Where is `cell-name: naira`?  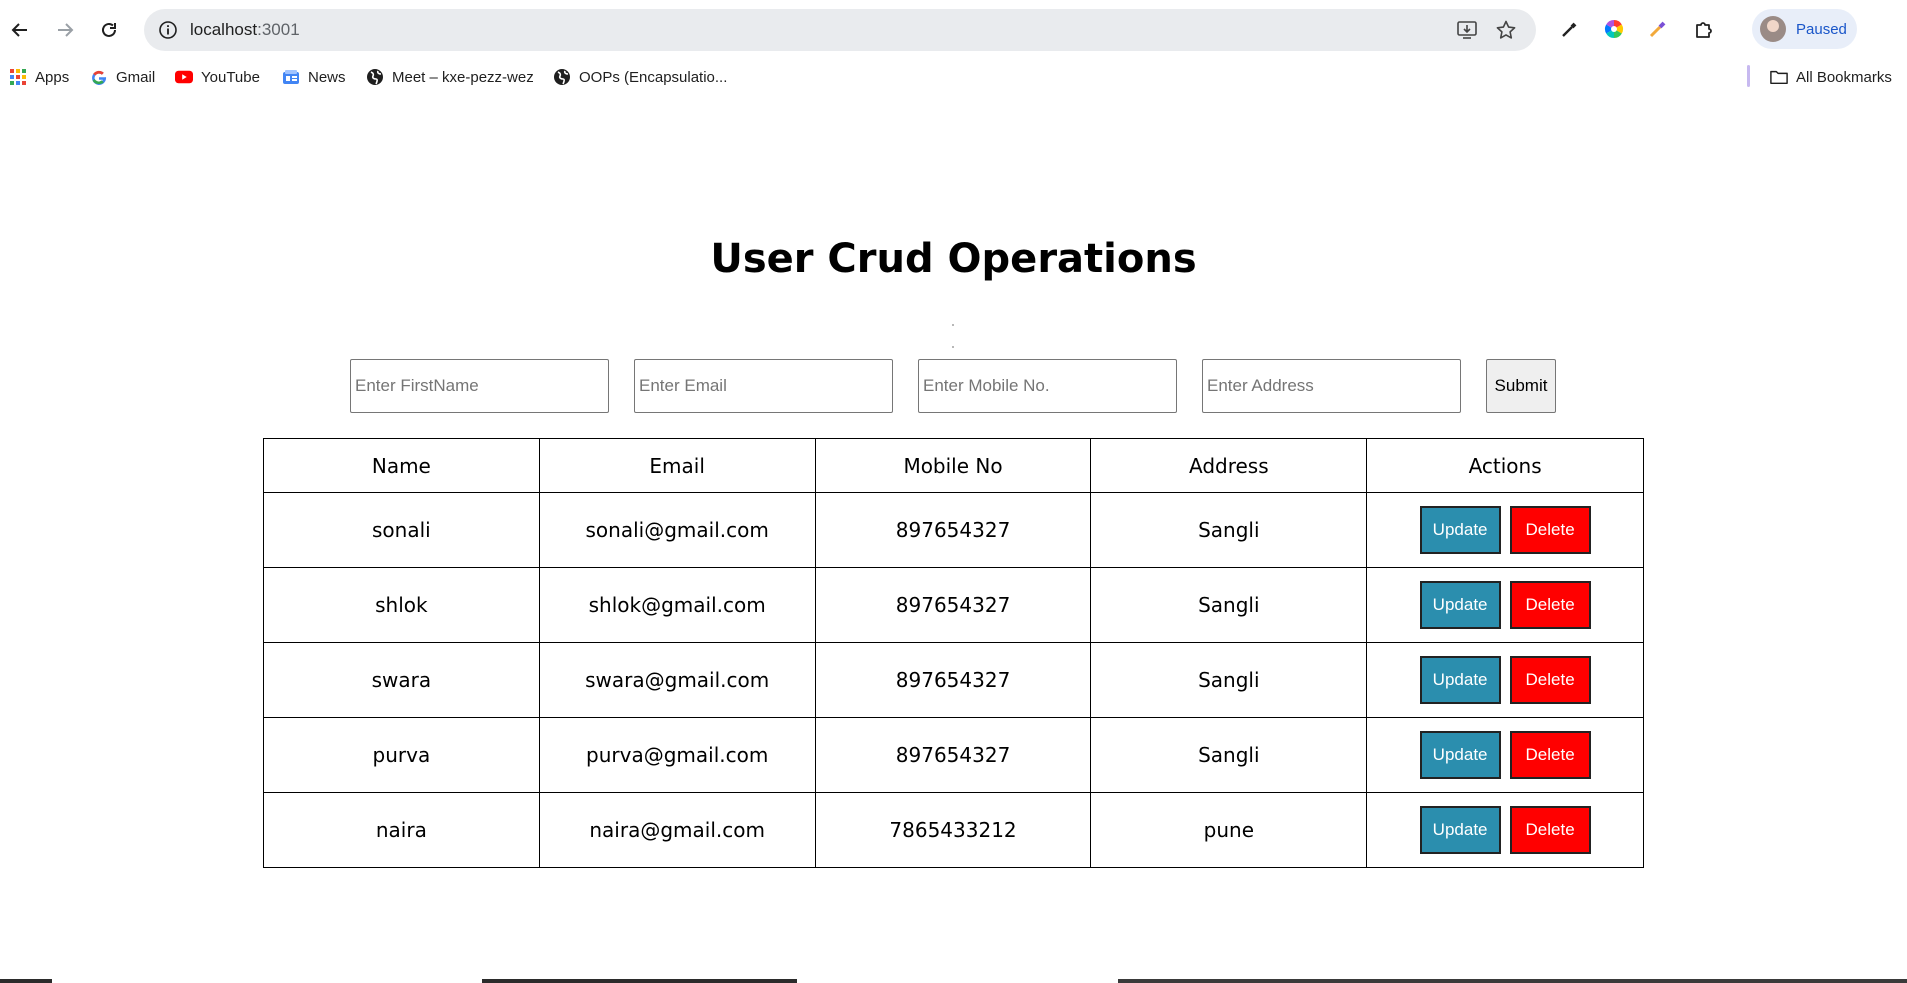
cell-name: naira is located at coordinates (401, 830).